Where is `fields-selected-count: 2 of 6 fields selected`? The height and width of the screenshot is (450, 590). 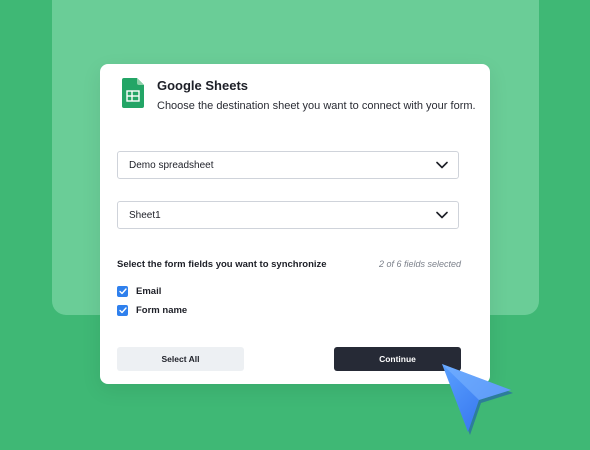
fields-selected-count: 2 of 6 fields selected is located at coordinates (419, 264).